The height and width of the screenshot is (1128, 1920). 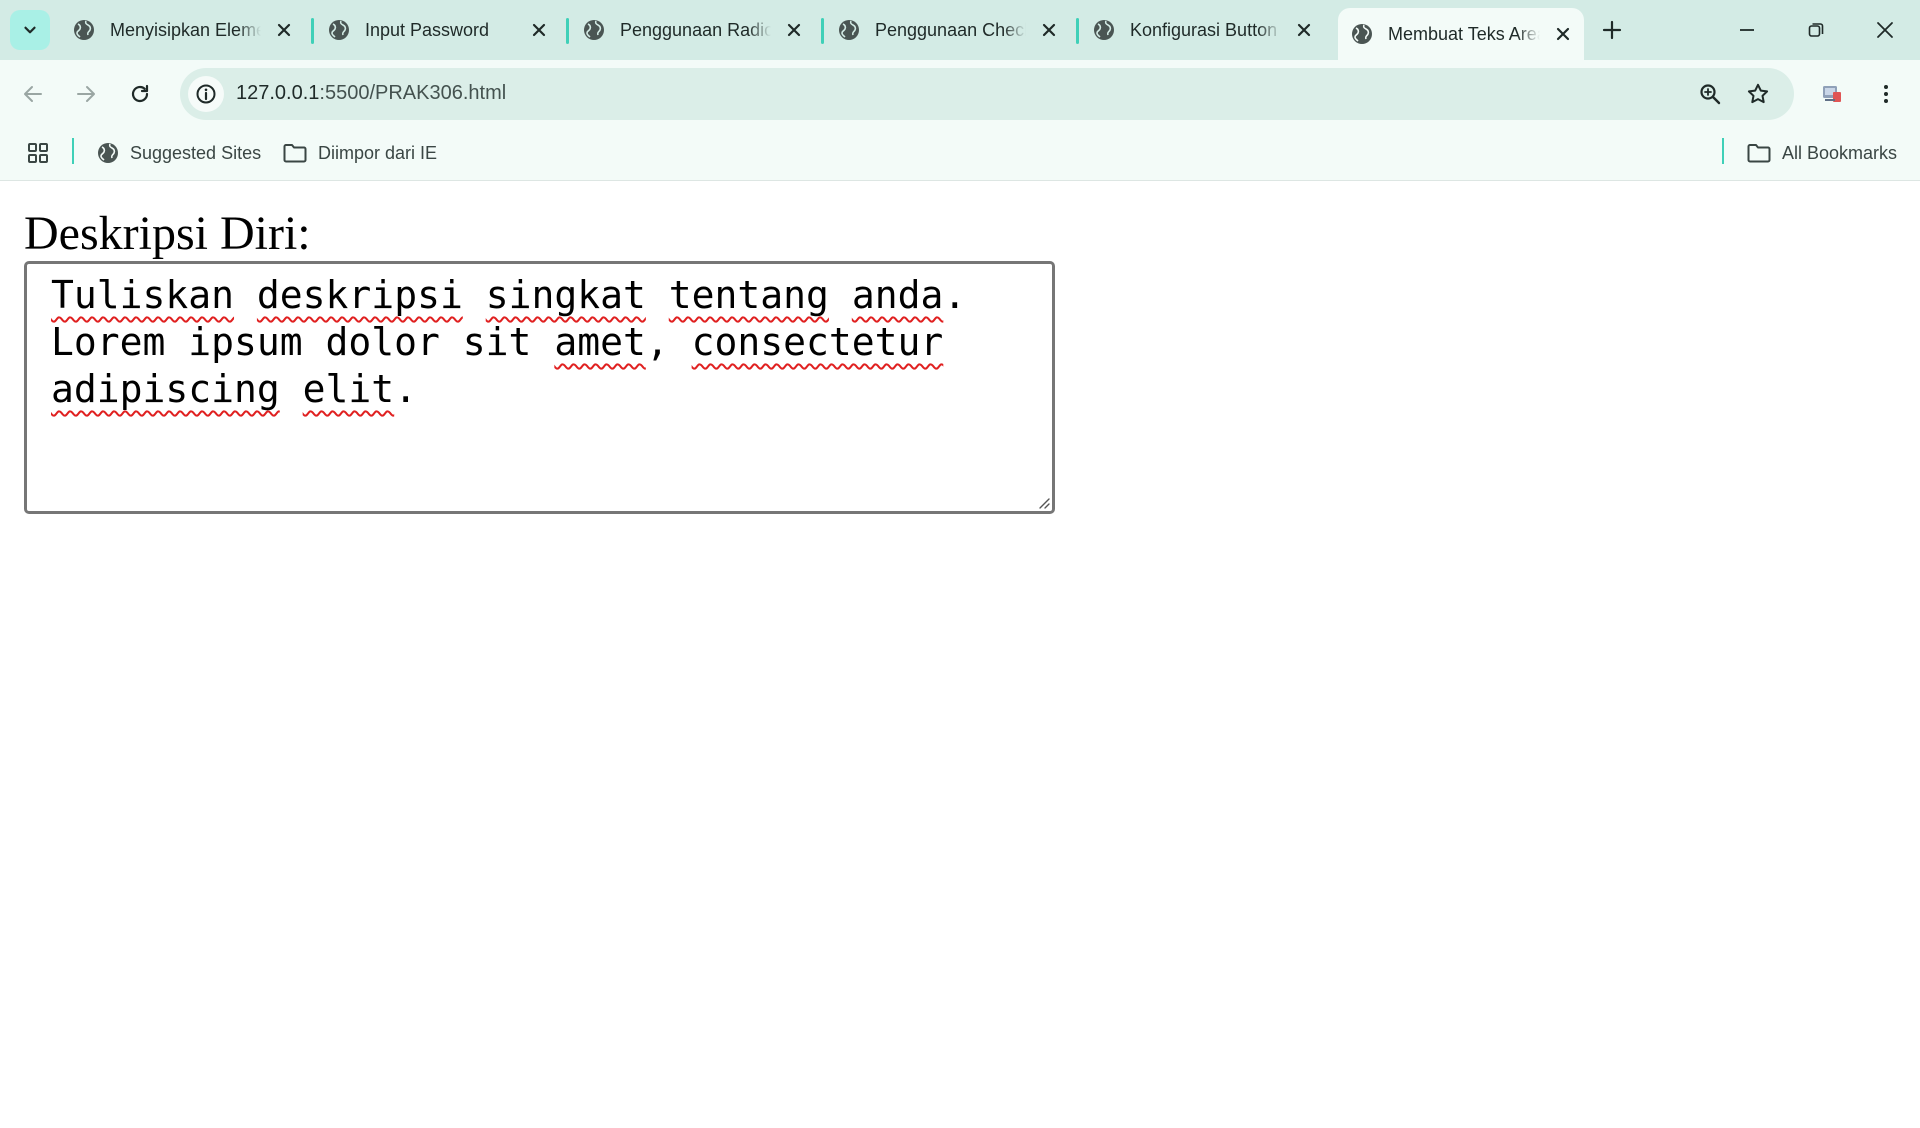 I want to click on arrow-left-icon, so click(x=33, y=94).